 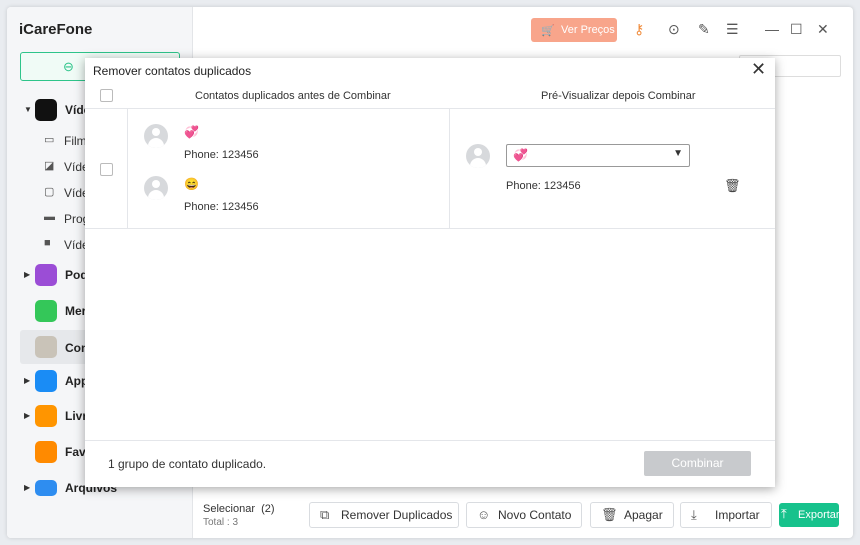 What do you see at coordinates (772, 29) in the screenshot?
I see `minimize-icon: —` at bounding box center [772, 29].